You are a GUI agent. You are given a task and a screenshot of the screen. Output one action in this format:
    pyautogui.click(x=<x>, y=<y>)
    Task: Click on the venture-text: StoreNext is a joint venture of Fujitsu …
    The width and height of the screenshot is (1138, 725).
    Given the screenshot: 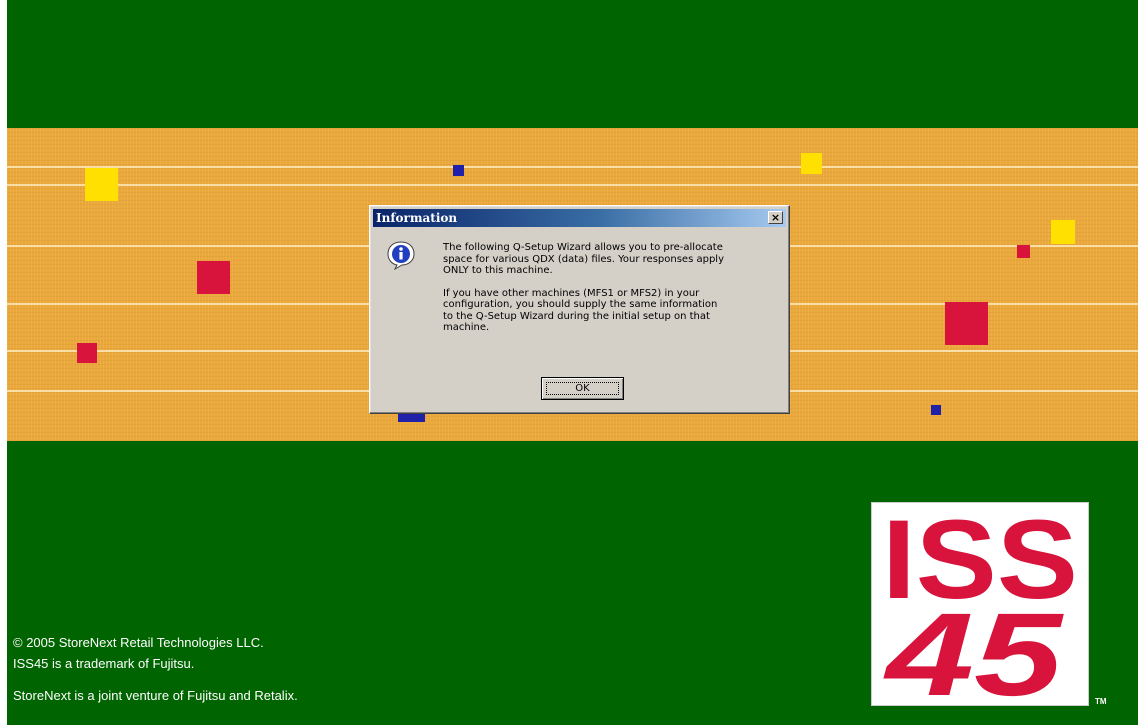 What is the action you would take?
    pyautogui.click(x=155, y=695)
    